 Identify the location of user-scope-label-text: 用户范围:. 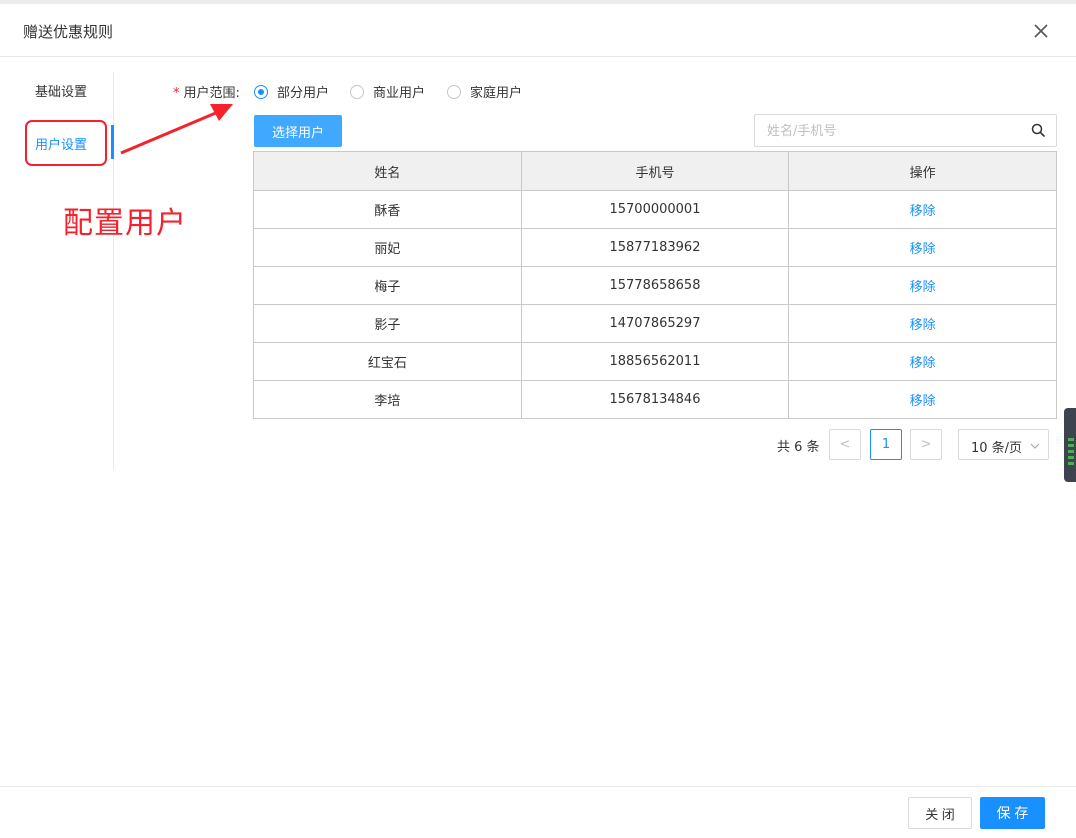
(211, 93).